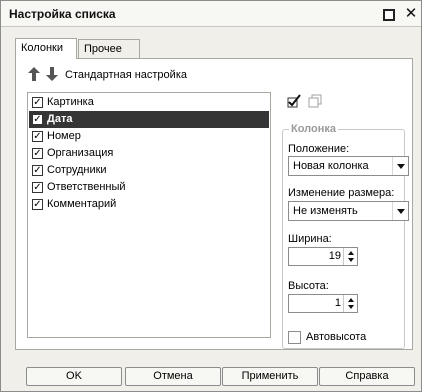  What do you see at coordinates (149, 153) in the screenshot?
I see `list-item: ✓ Организация` at bounding box center [149, 153].